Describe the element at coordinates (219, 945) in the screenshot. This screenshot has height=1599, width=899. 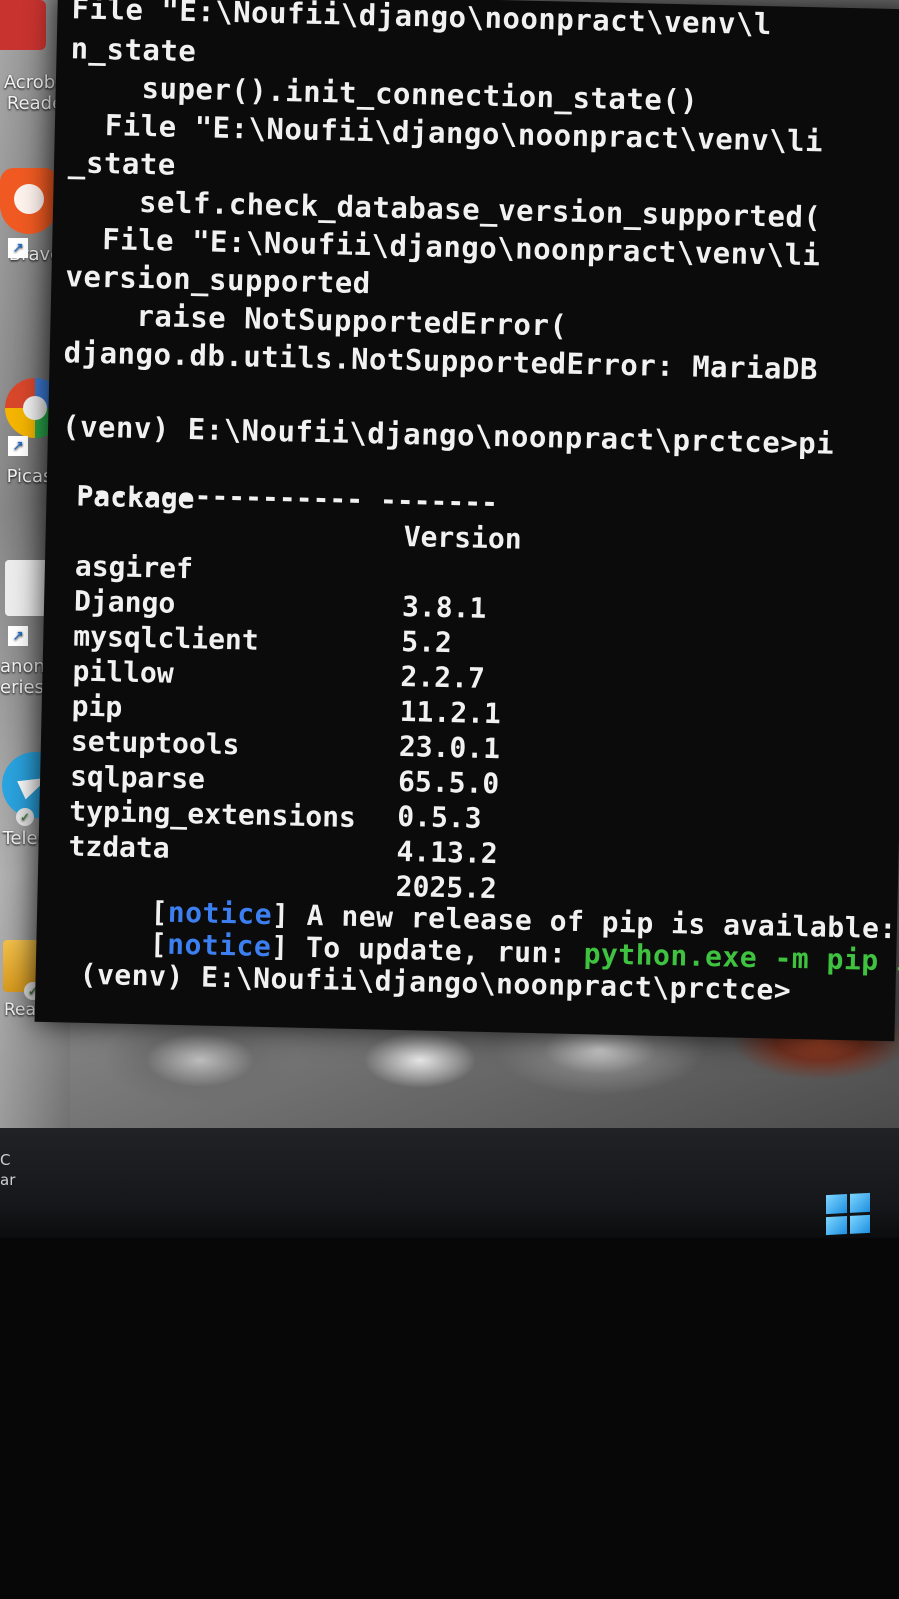
I see `notice-tag: notice` at that location.